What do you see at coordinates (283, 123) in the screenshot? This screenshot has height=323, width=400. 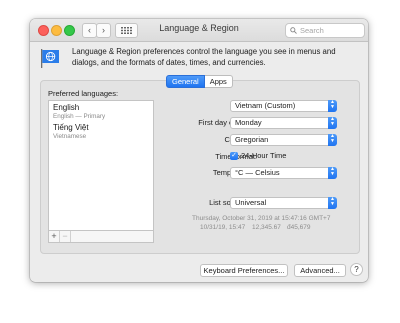 I see `first-day-select: Monday ▲ ▼` at bounding box center [283, 123].